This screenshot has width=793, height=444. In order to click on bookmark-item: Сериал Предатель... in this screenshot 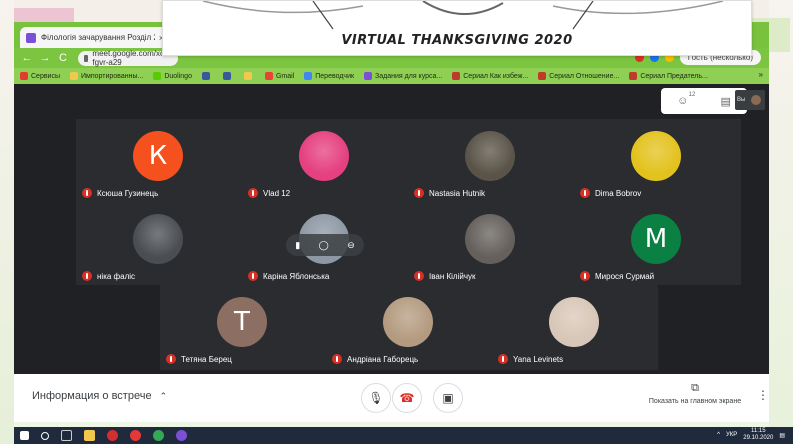, I will do `click(668, 76)`.